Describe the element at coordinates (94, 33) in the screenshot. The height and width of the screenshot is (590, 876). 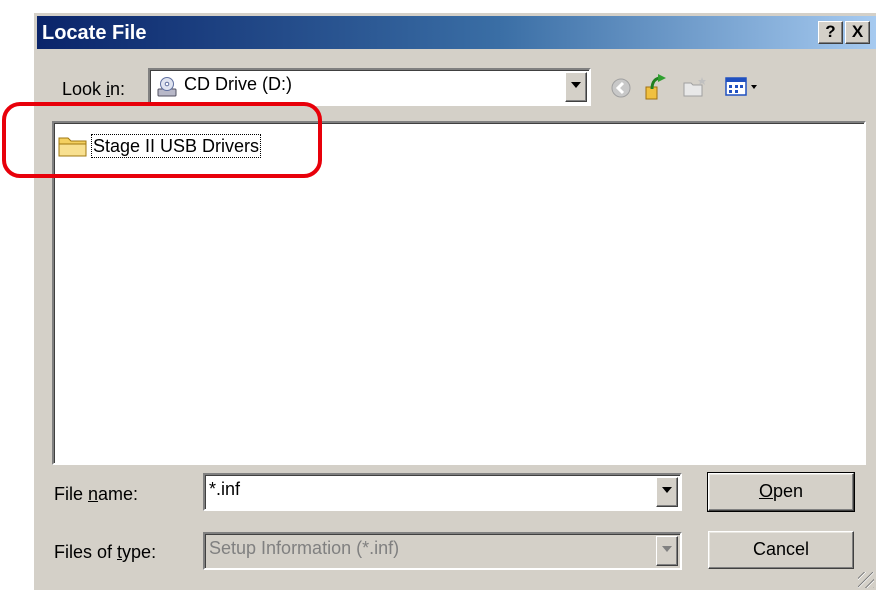
I see `window-title: Locate File` at that location.